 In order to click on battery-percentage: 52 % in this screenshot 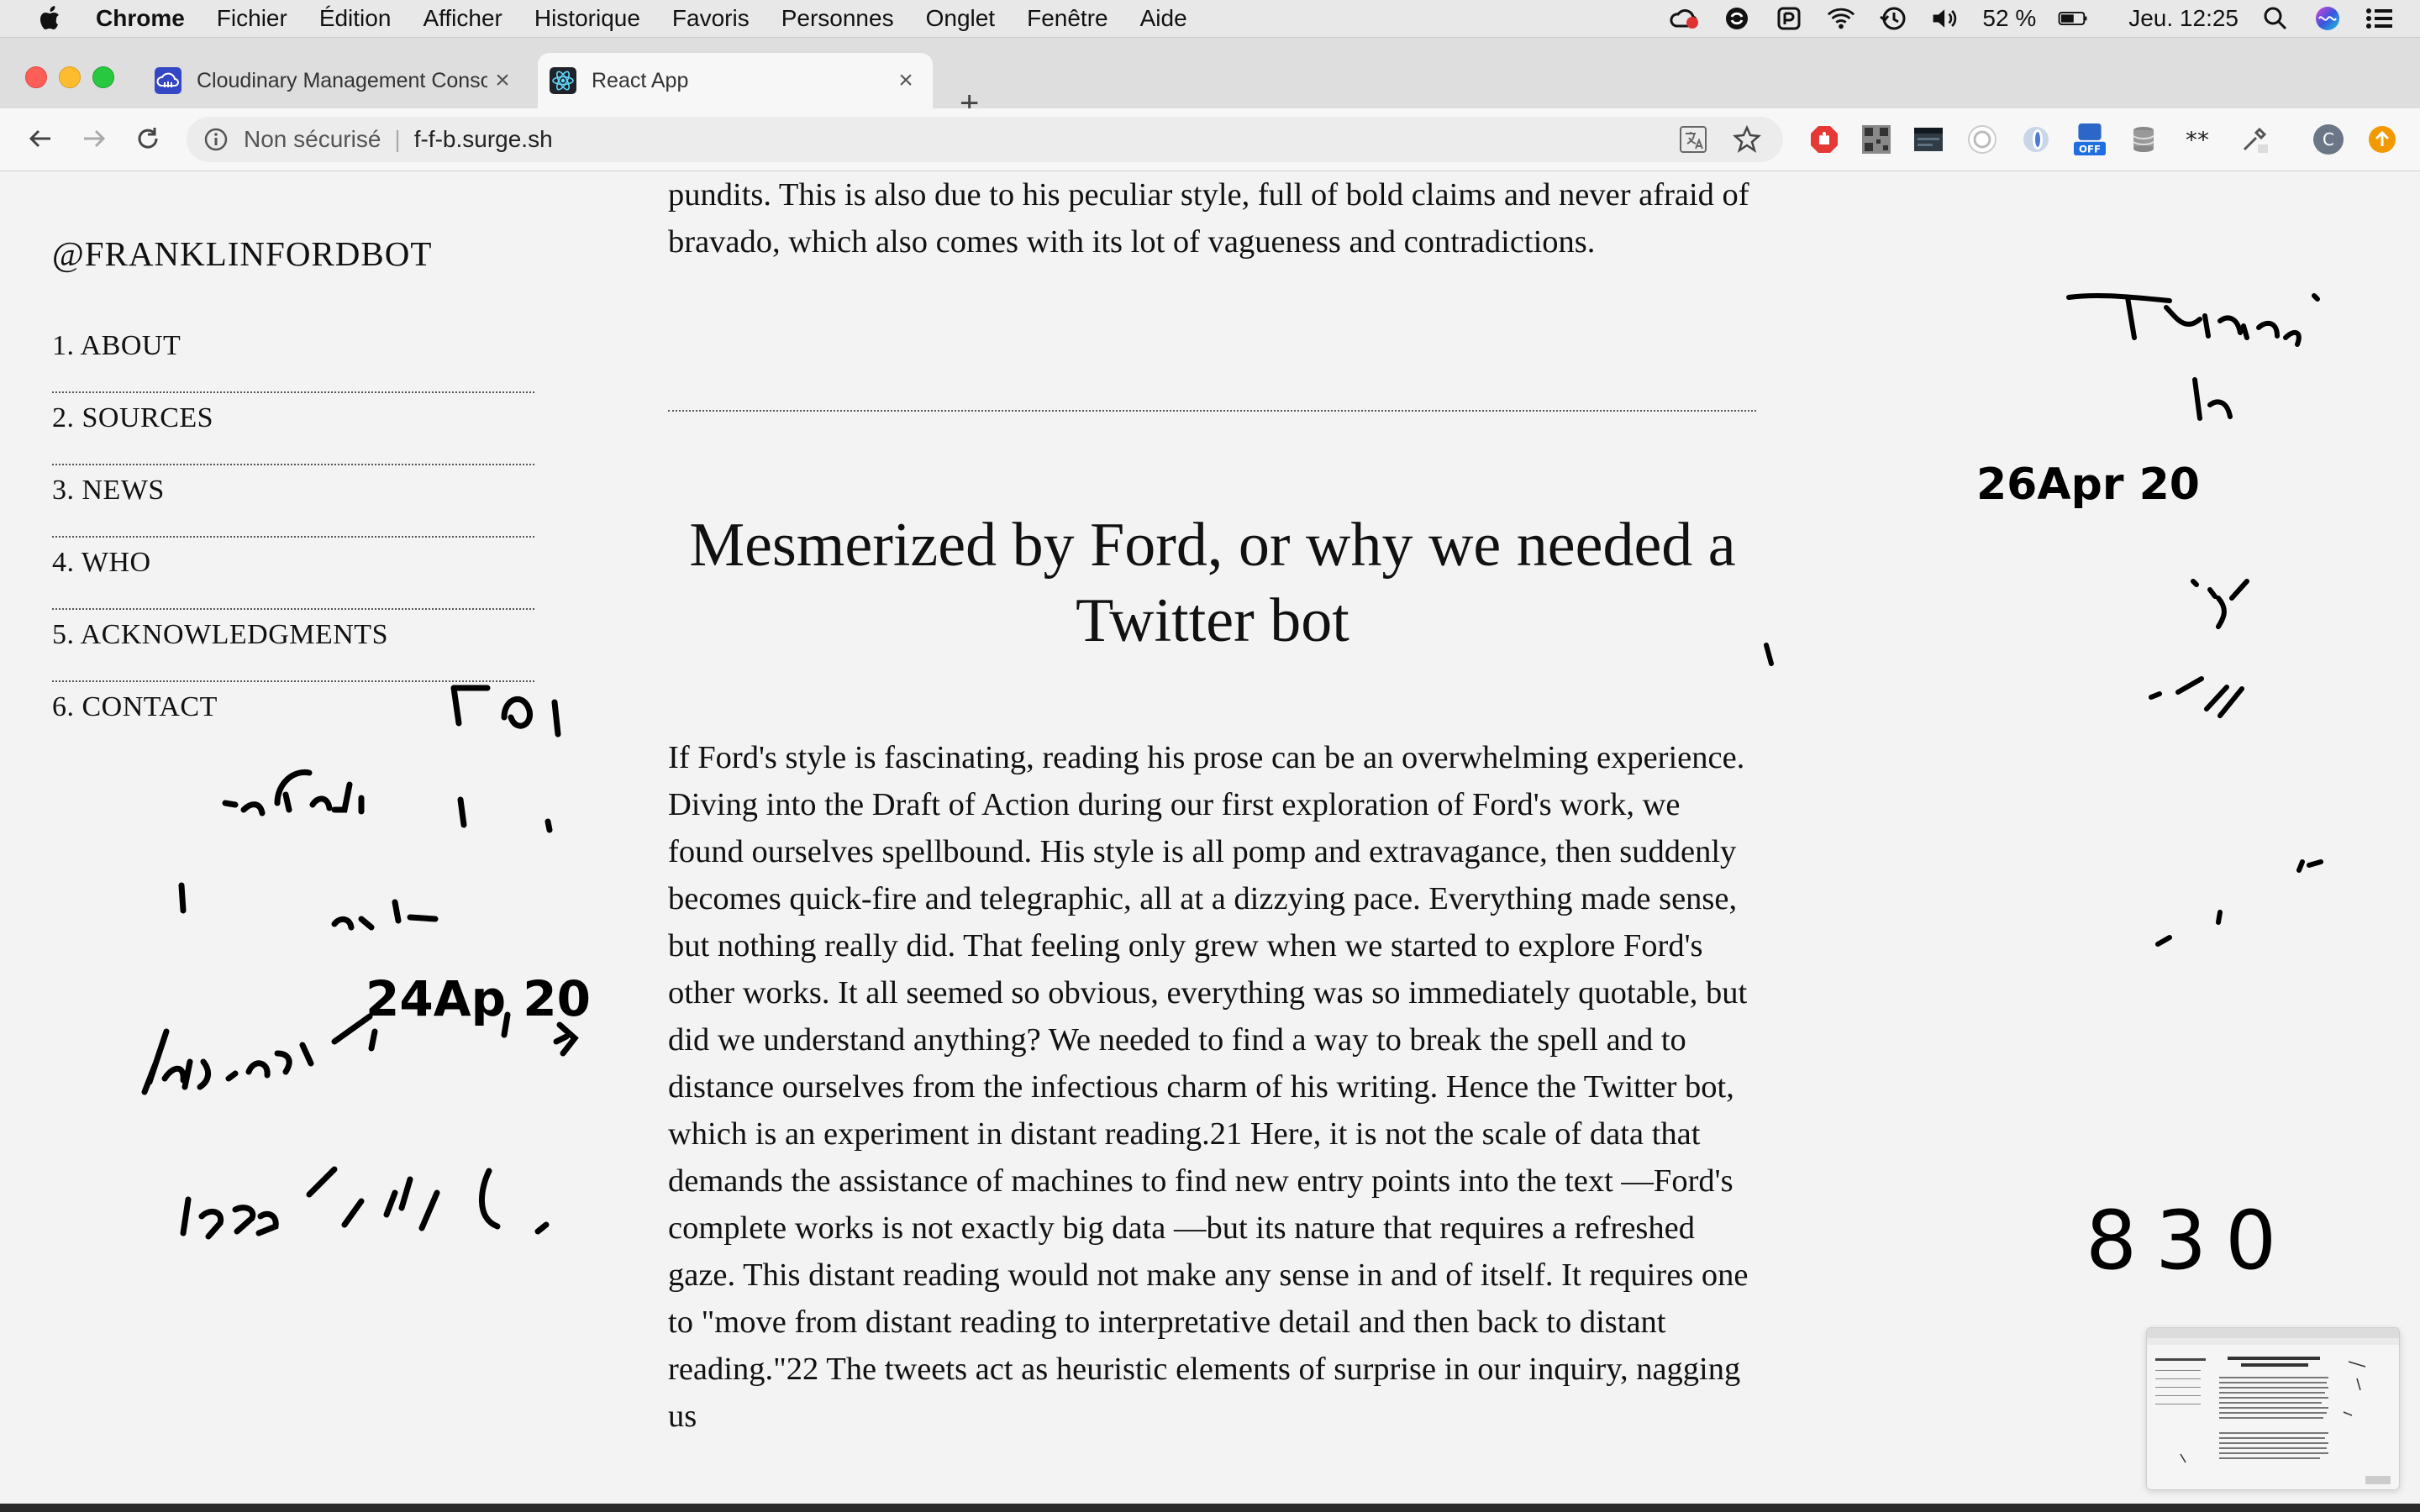, I will do `click(2009, 18)`.